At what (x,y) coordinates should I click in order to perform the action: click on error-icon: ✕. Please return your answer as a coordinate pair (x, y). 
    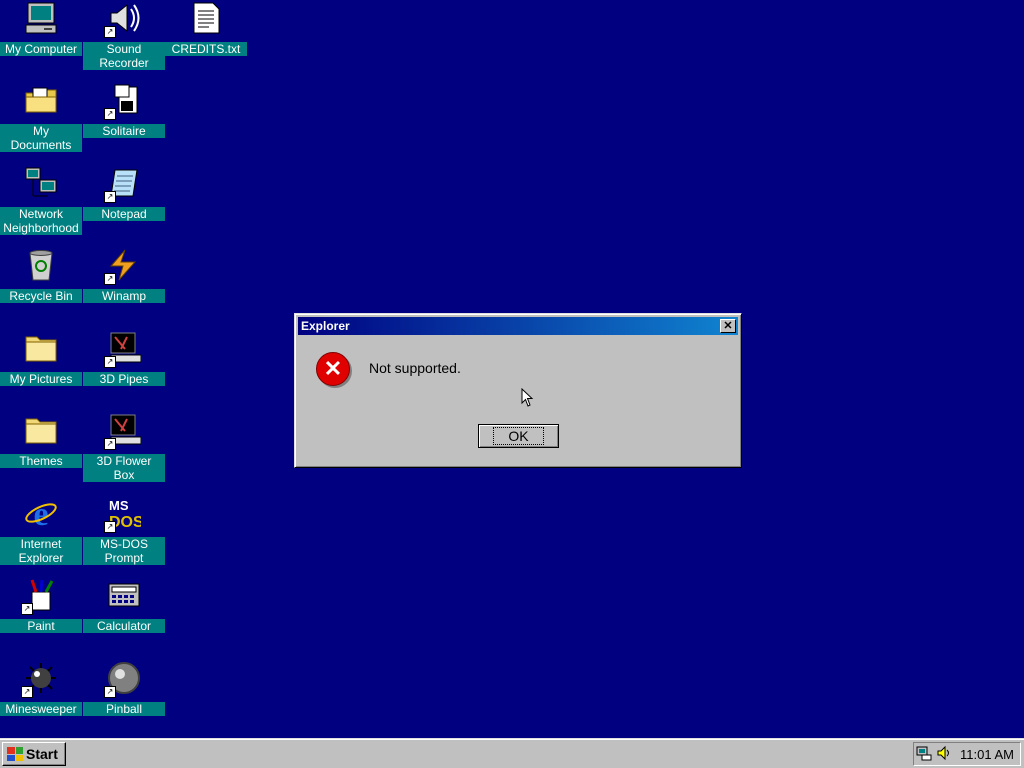
    Looking at the image, I should click on (333, 369).